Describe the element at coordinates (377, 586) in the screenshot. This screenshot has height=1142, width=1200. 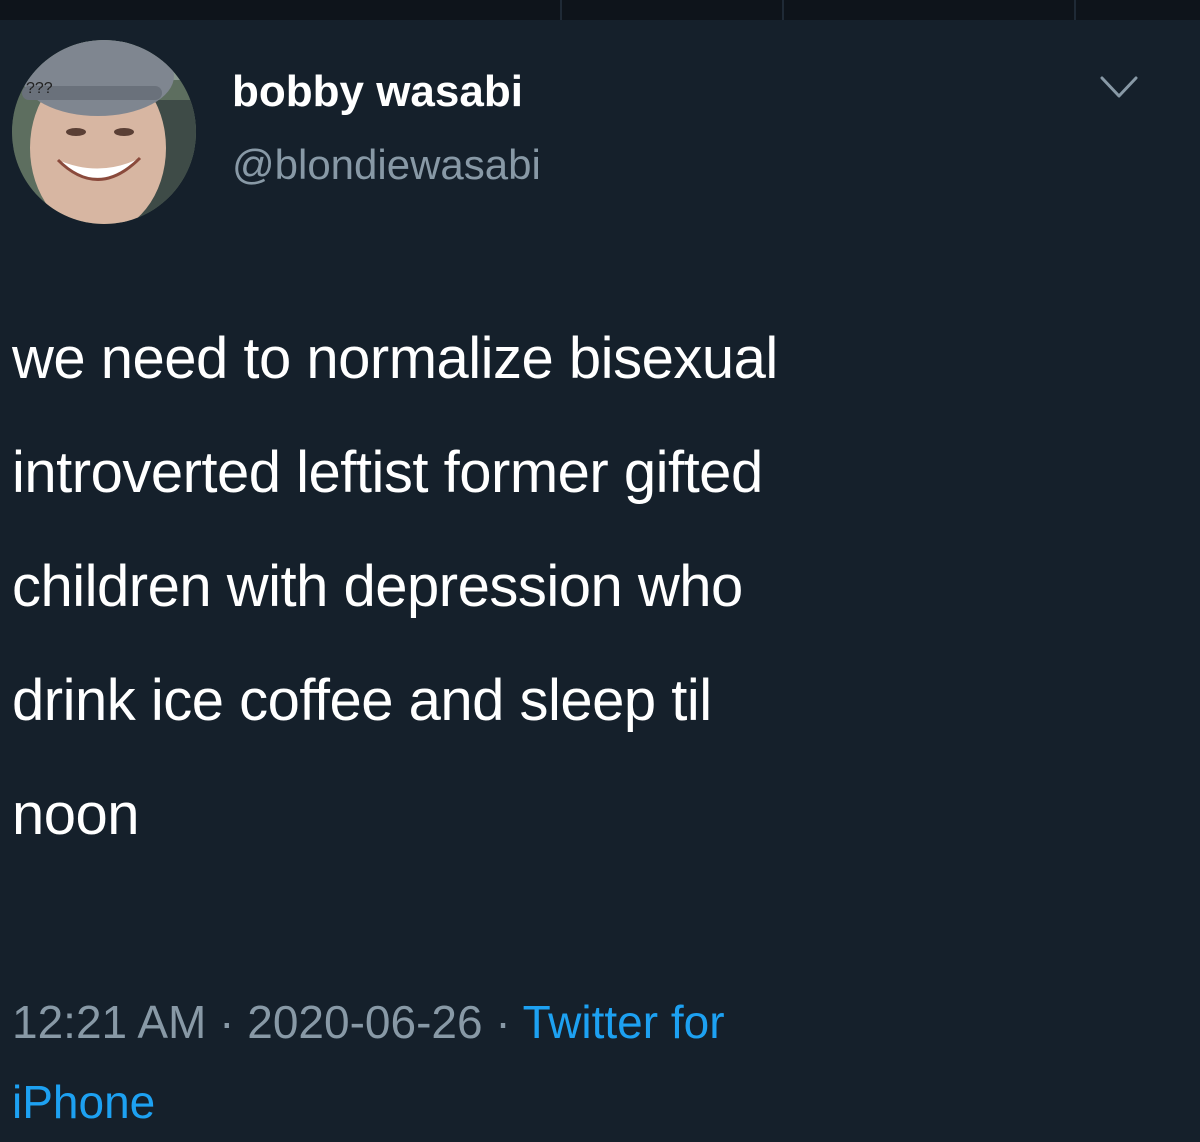
I see `tweet-text-line: children with depression who` at that location.